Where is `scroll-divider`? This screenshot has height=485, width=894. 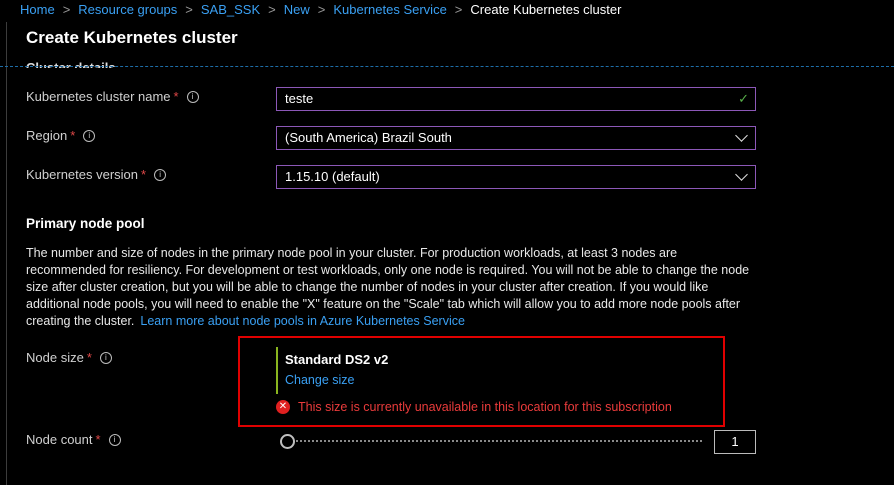 scroll-divider is located at coordinates (447, 66).